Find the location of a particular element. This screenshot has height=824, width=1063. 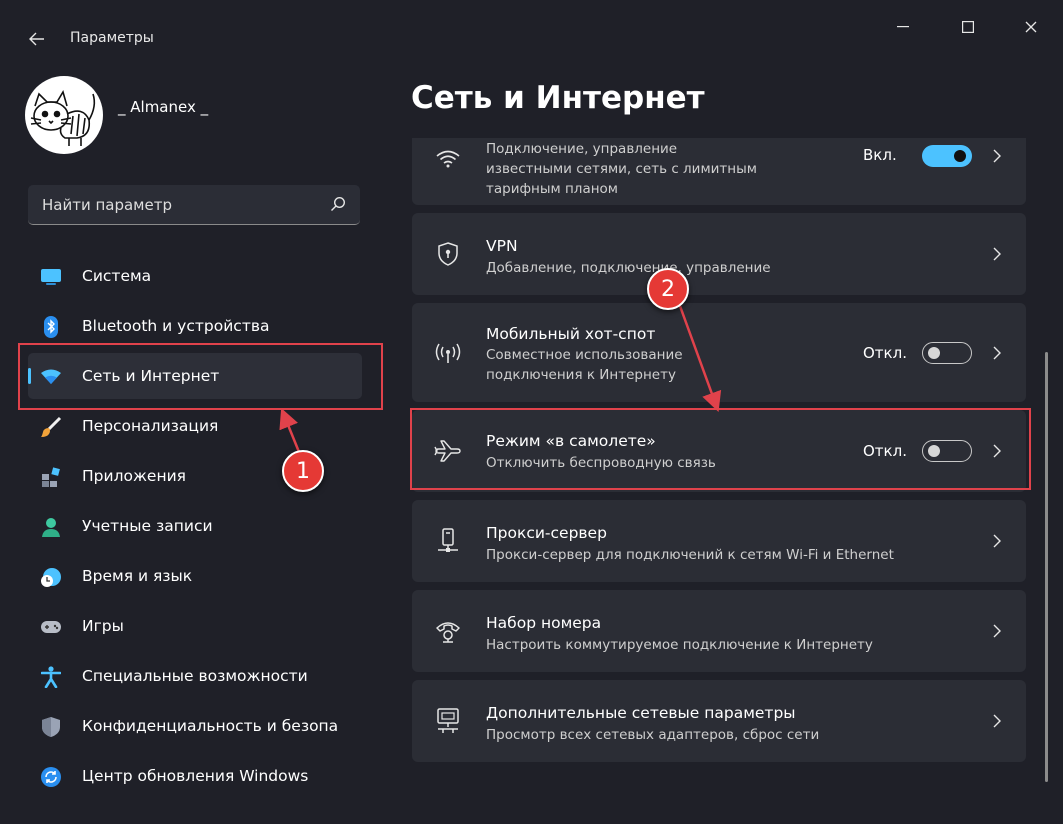

close-icon is located at coordinates (1031, 27).